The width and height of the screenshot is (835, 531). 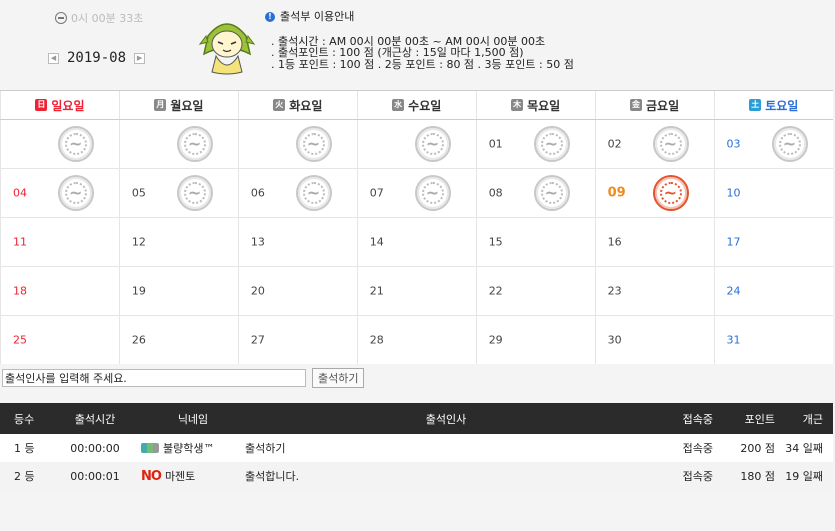 I want to click on greeting-input, so click(x=154, y=378).